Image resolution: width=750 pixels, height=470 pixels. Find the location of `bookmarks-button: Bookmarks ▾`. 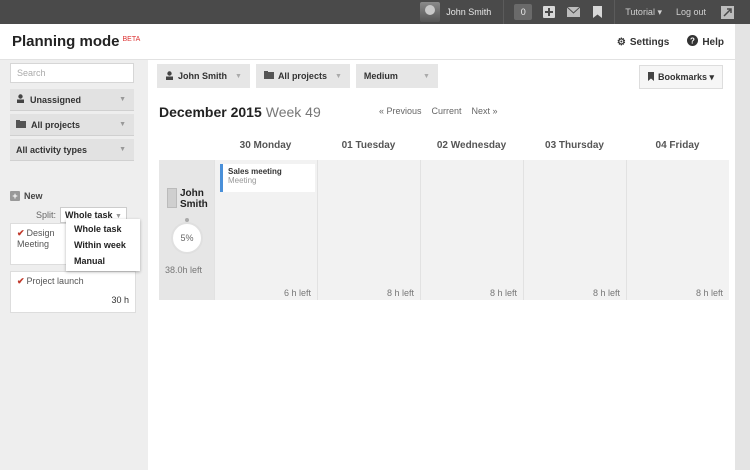

bookmarks-button: Bookmarks ▾ is located at coordinates (680, 77).